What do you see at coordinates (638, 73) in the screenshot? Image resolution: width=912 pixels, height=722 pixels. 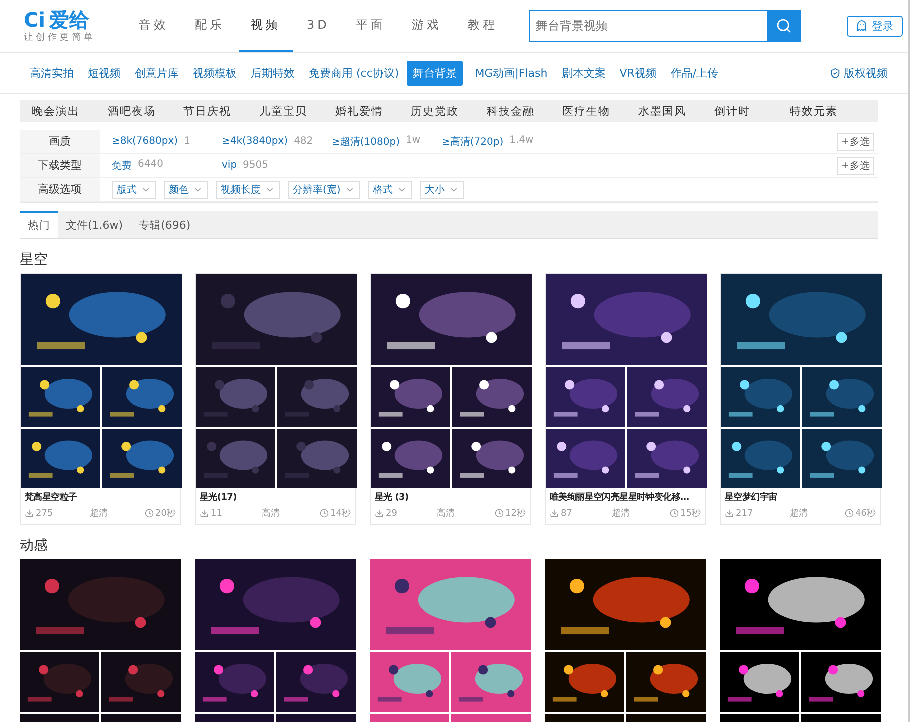 I see `category-tab: VR视频` at bounding box center [638, 73].